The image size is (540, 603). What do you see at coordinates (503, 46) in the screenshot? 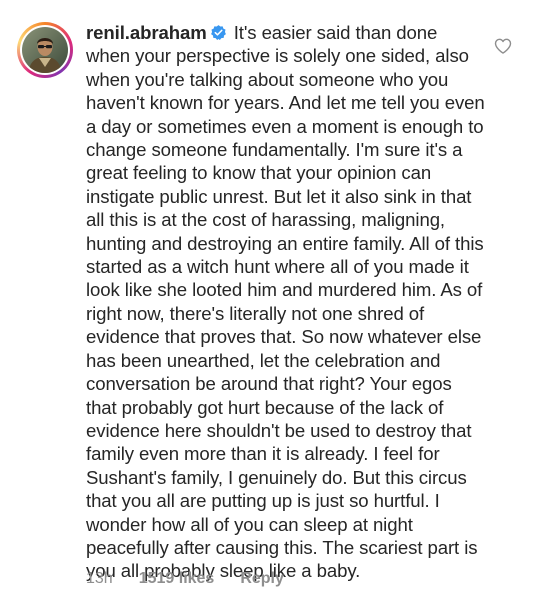
I see `heart-outline-icon` at bounding box center [503, 46].